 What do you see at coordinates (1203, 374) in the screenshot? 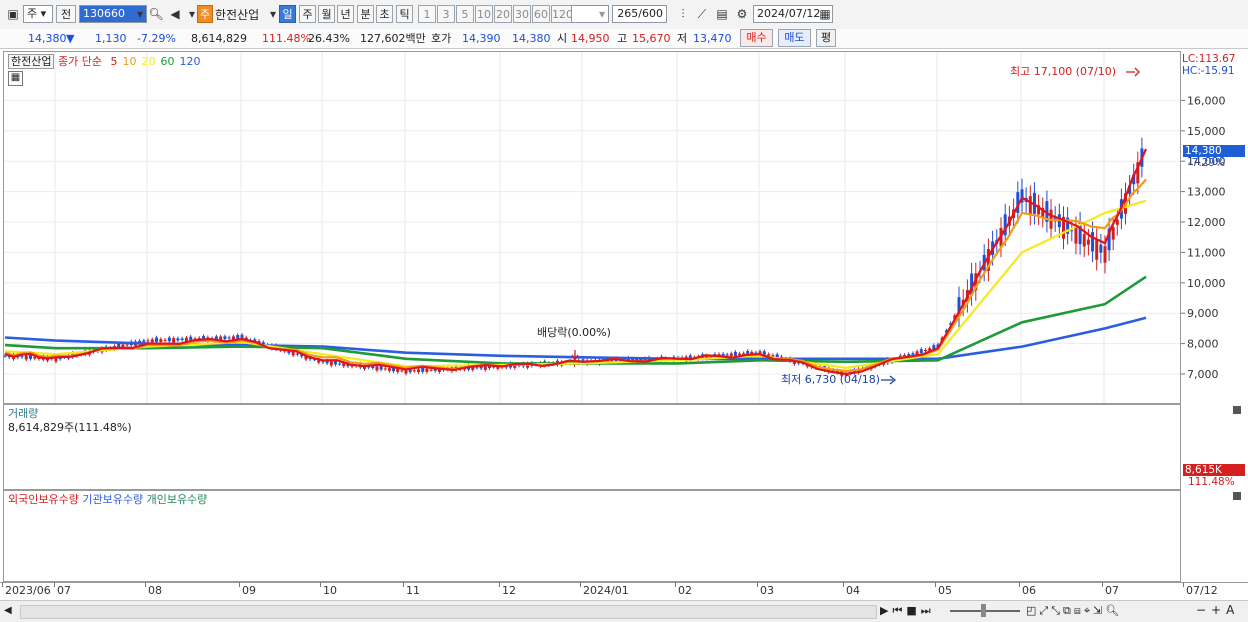
I see `y-tick-label: 7,000` at bounding box center [1203, 374].